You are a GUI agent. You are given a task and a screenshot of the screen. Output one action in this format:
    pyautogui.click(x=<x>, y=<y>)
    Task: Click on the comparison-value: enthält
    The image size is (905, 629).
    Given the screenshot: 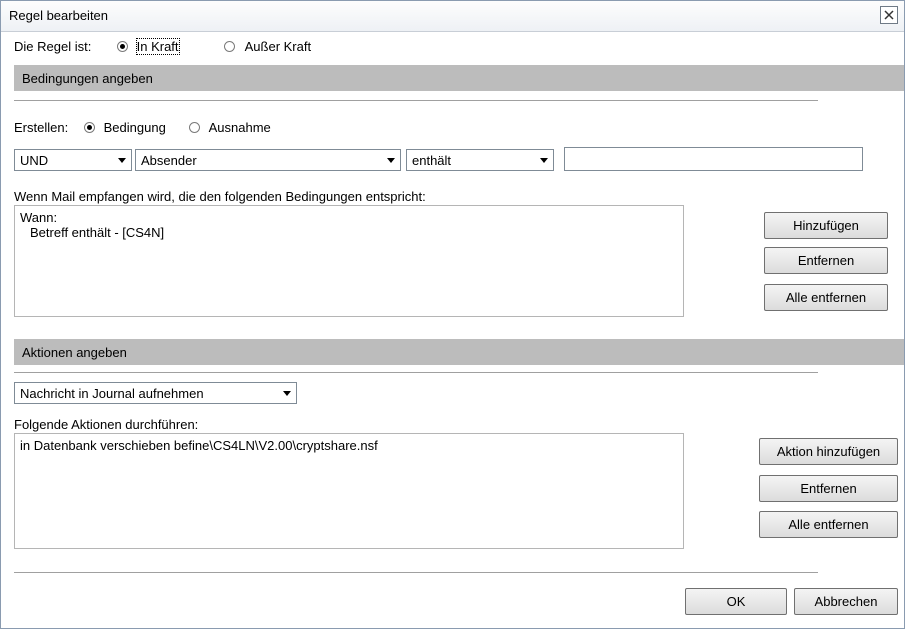 What is the action you would take?
    pyautogui.click(x=432, y=160)
    